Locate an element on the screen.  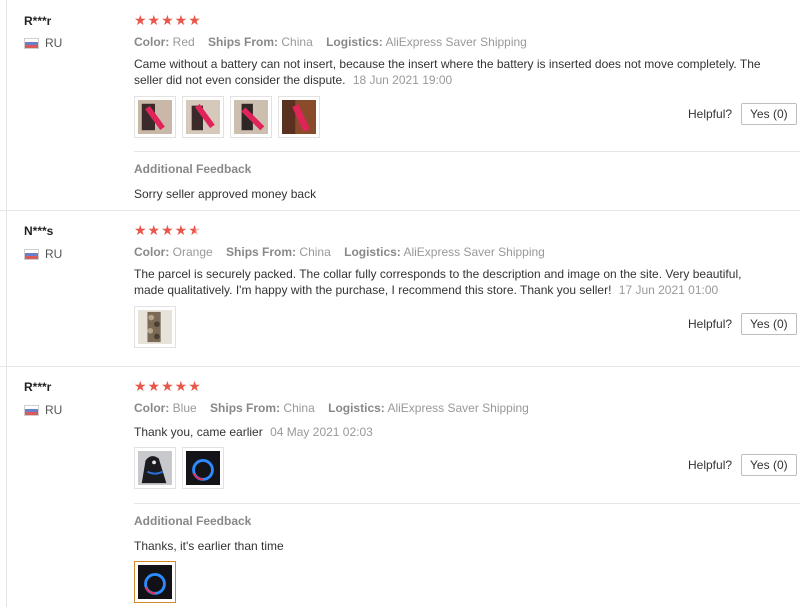
additional-feedback-text: Thanks, it's earlier than time is located at coordinates (209, 546).